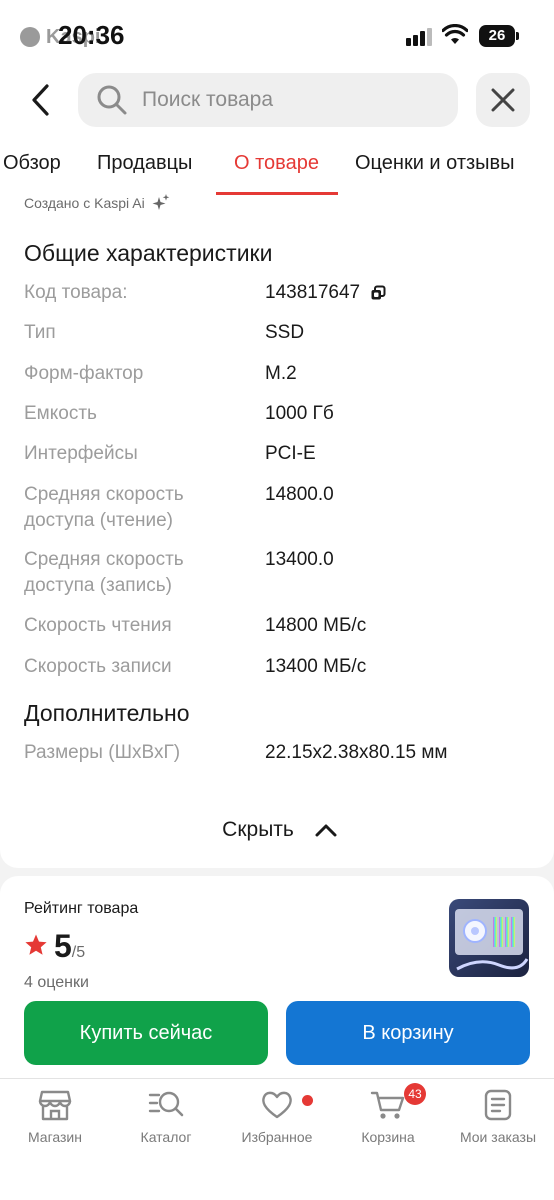 This screenshot has width=554, height=1200. Describe the element at coordinates (161, 202) in the screenshot. I see `sparkle-icon` at that location.